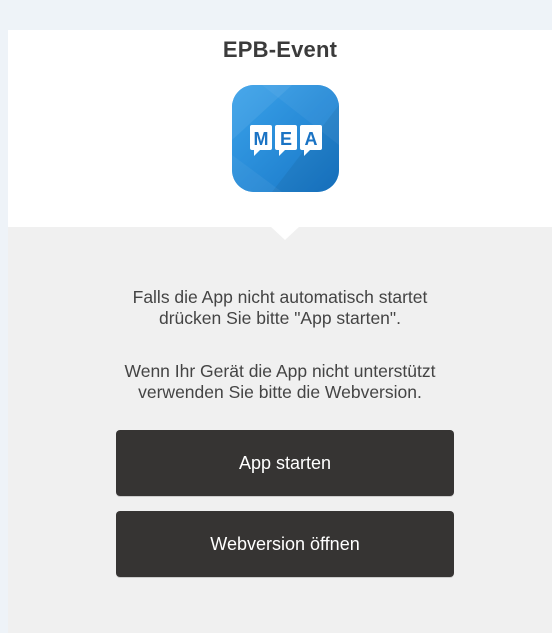  Describe the element at coordinates (279, 318) in the screenshot. I see `auto-start-message-line-2: drücken Sie bitte "App starten".` at that location.